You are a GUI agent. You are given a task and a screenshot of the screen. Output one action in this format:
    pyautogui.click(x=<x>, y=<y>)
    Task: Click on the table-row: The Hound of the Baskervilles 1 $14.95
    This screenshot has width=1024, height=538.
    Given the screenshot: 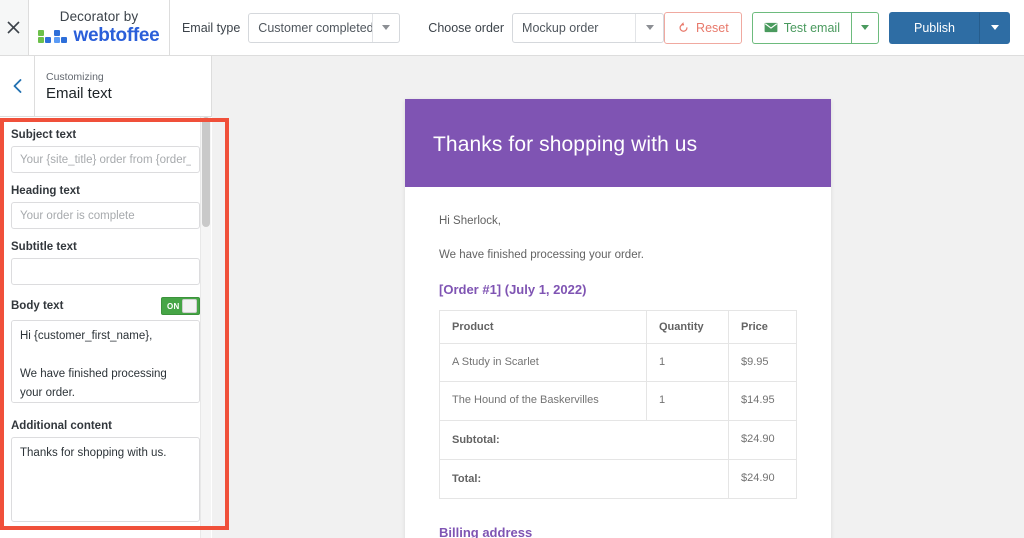 What is the action you would take?
    pyautogui.click(x=618, y=401)
    